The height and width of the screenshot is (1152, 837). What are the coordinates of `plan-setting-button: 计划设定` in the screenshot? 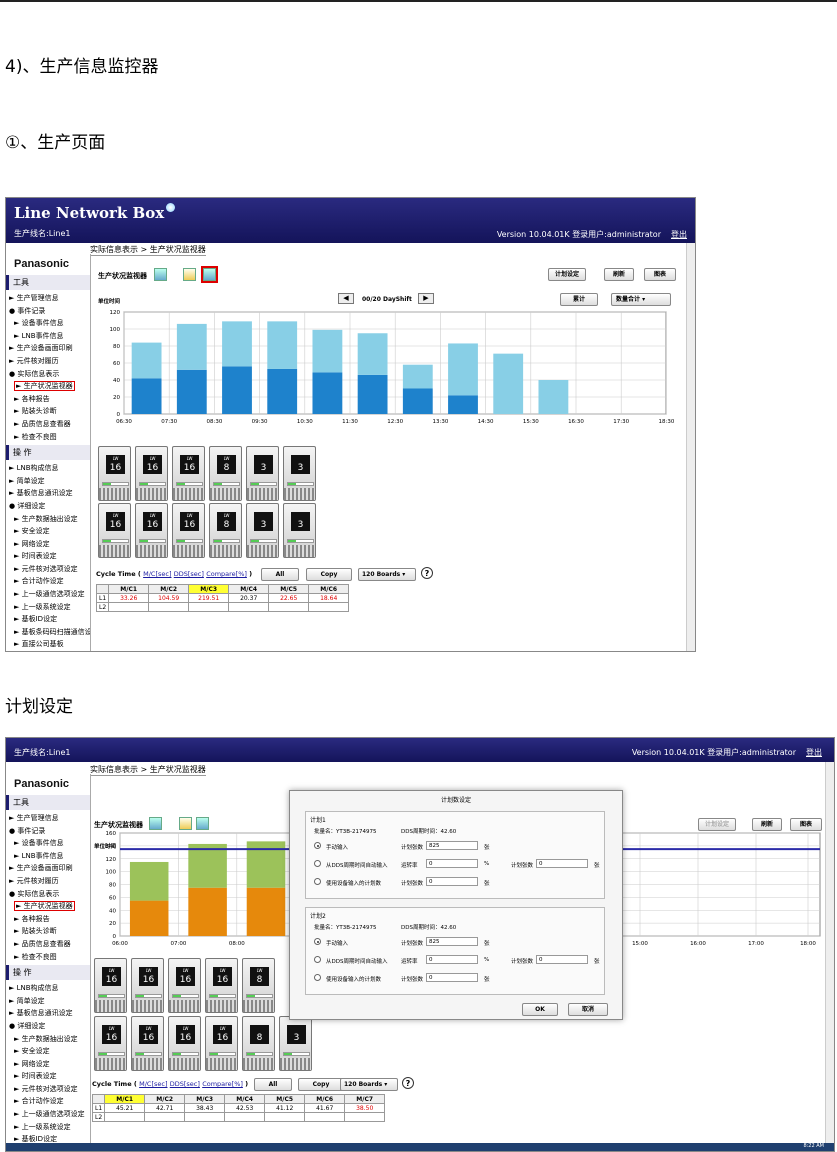 It's located at (567, 274).